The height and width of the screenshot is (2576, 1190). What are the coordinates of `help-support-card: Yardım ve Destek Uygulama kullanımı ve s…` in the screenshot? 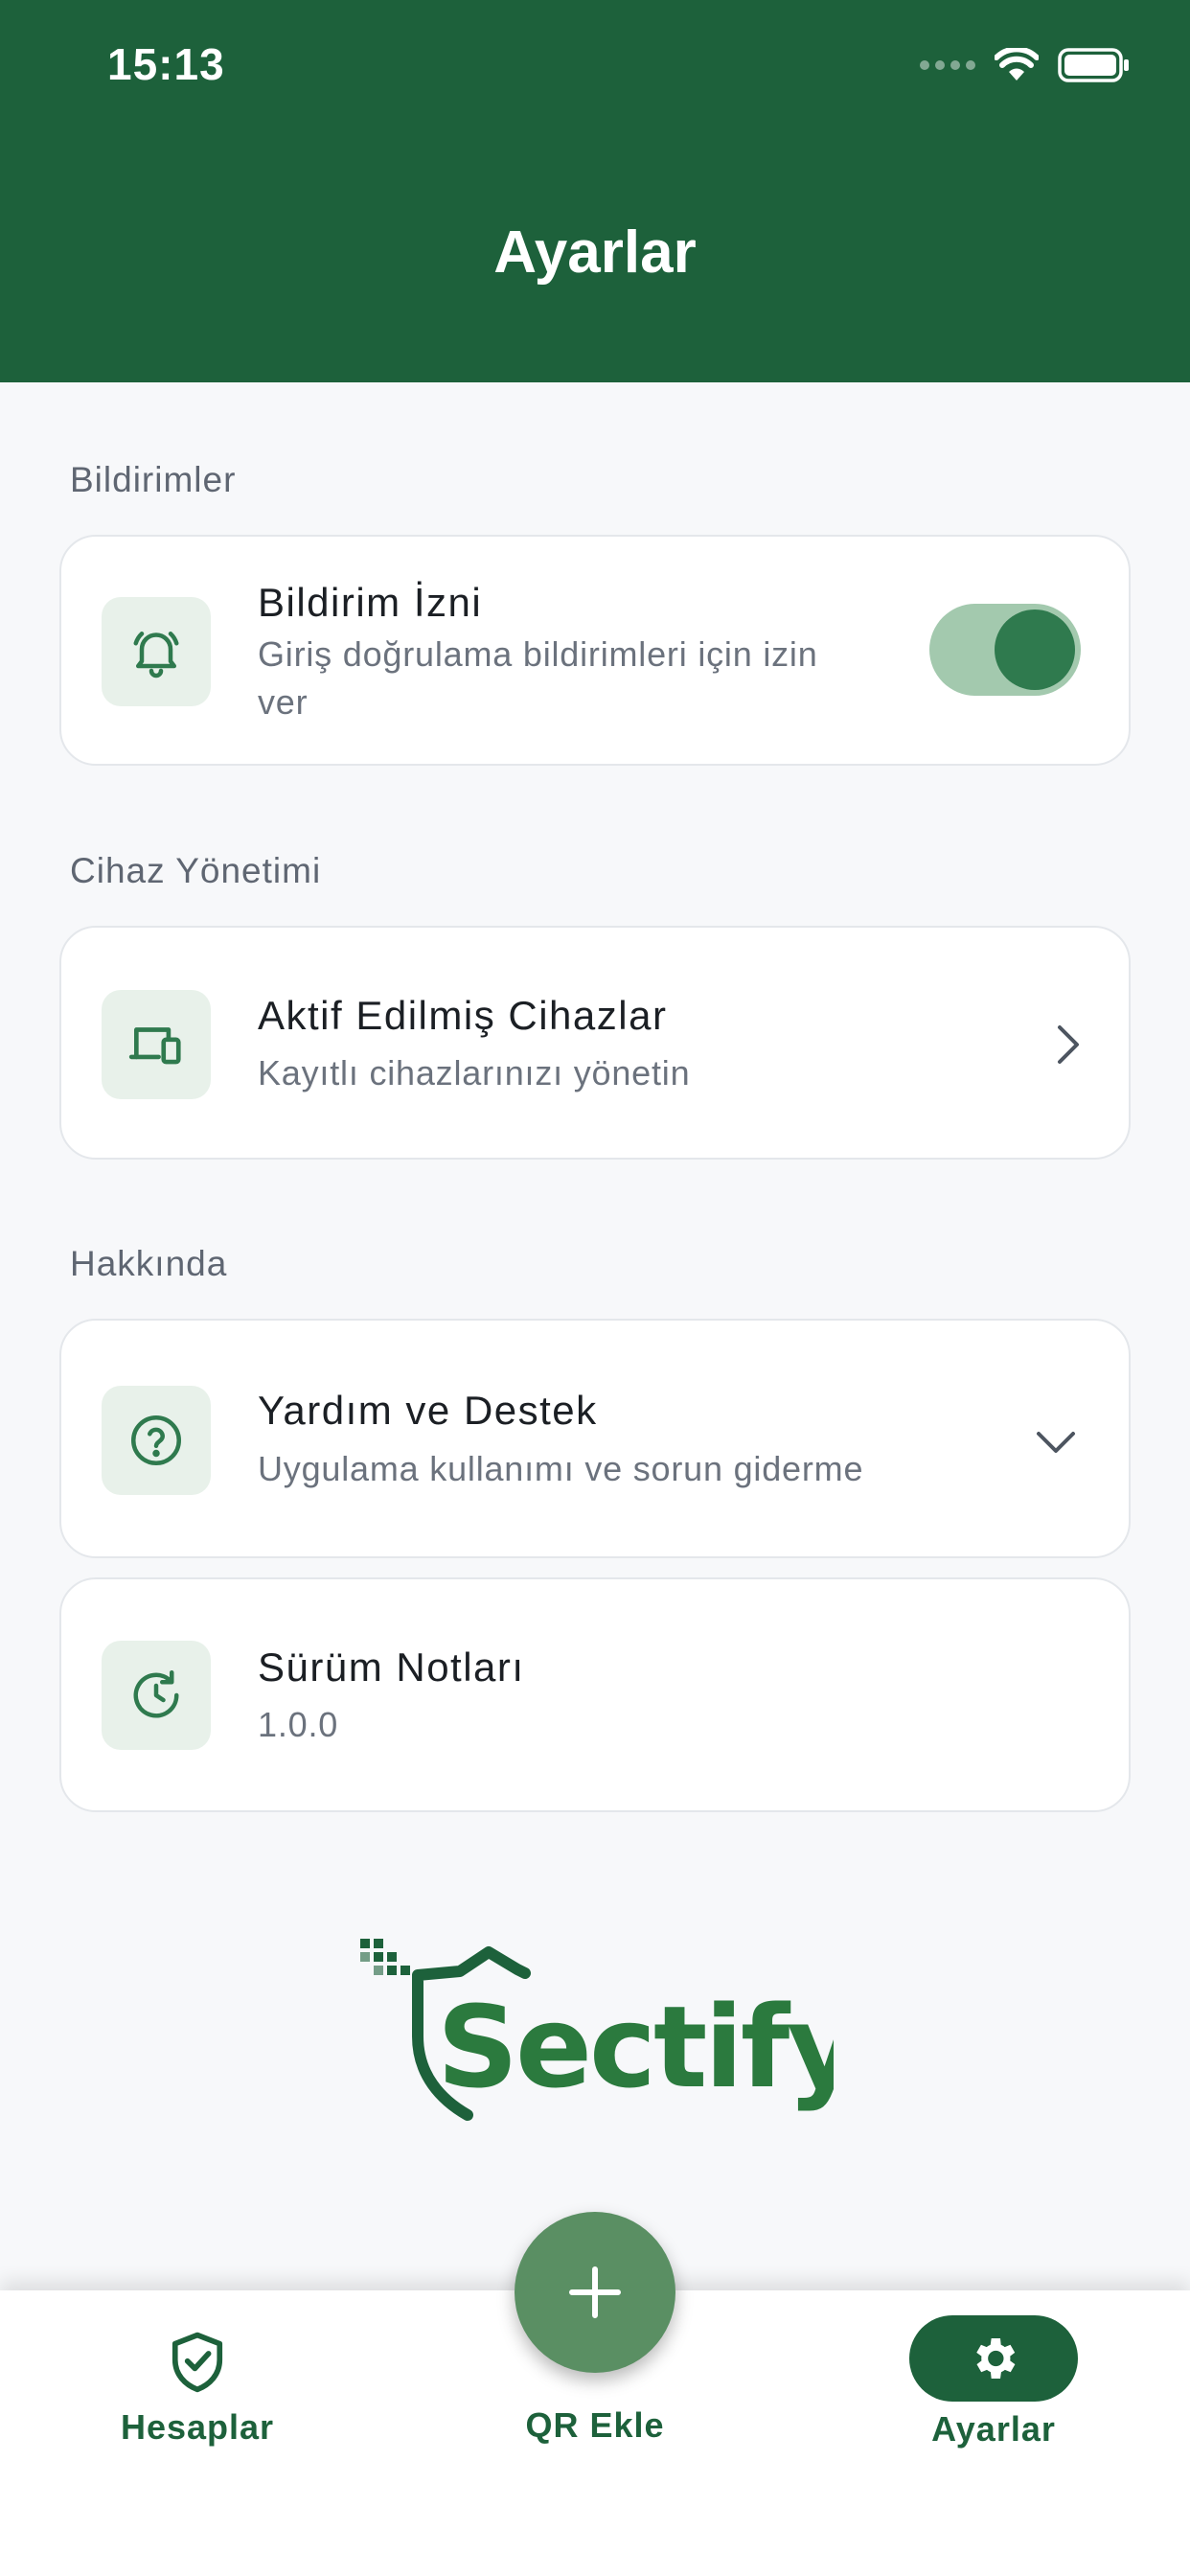 It's located at (595, 1438).